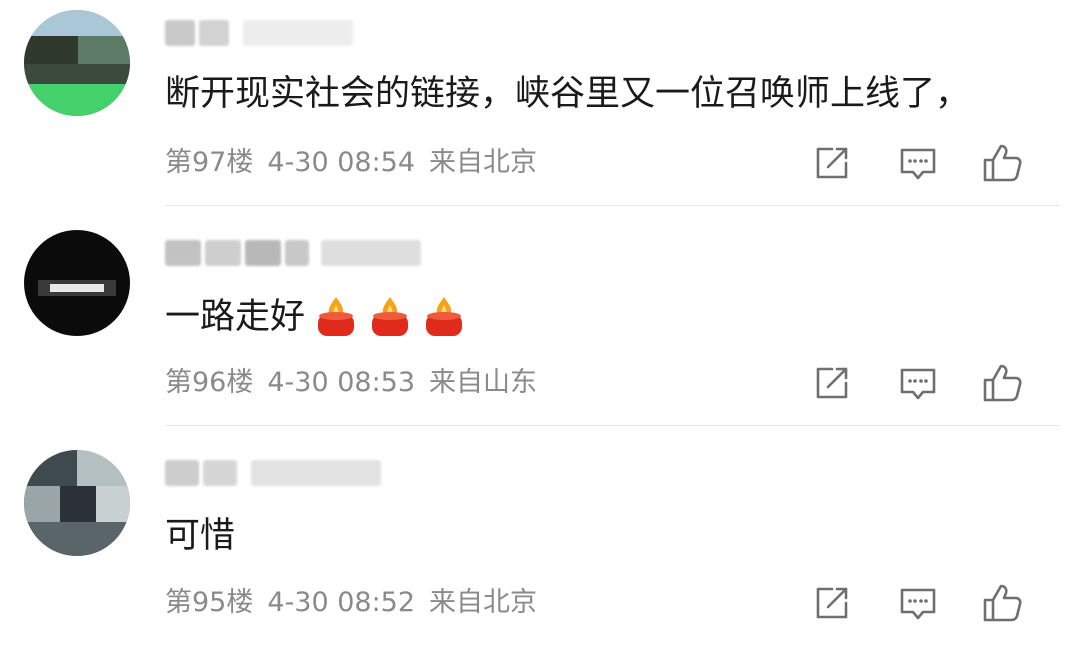  I want to click on comment-location: 来自山东, so click(483, 382).